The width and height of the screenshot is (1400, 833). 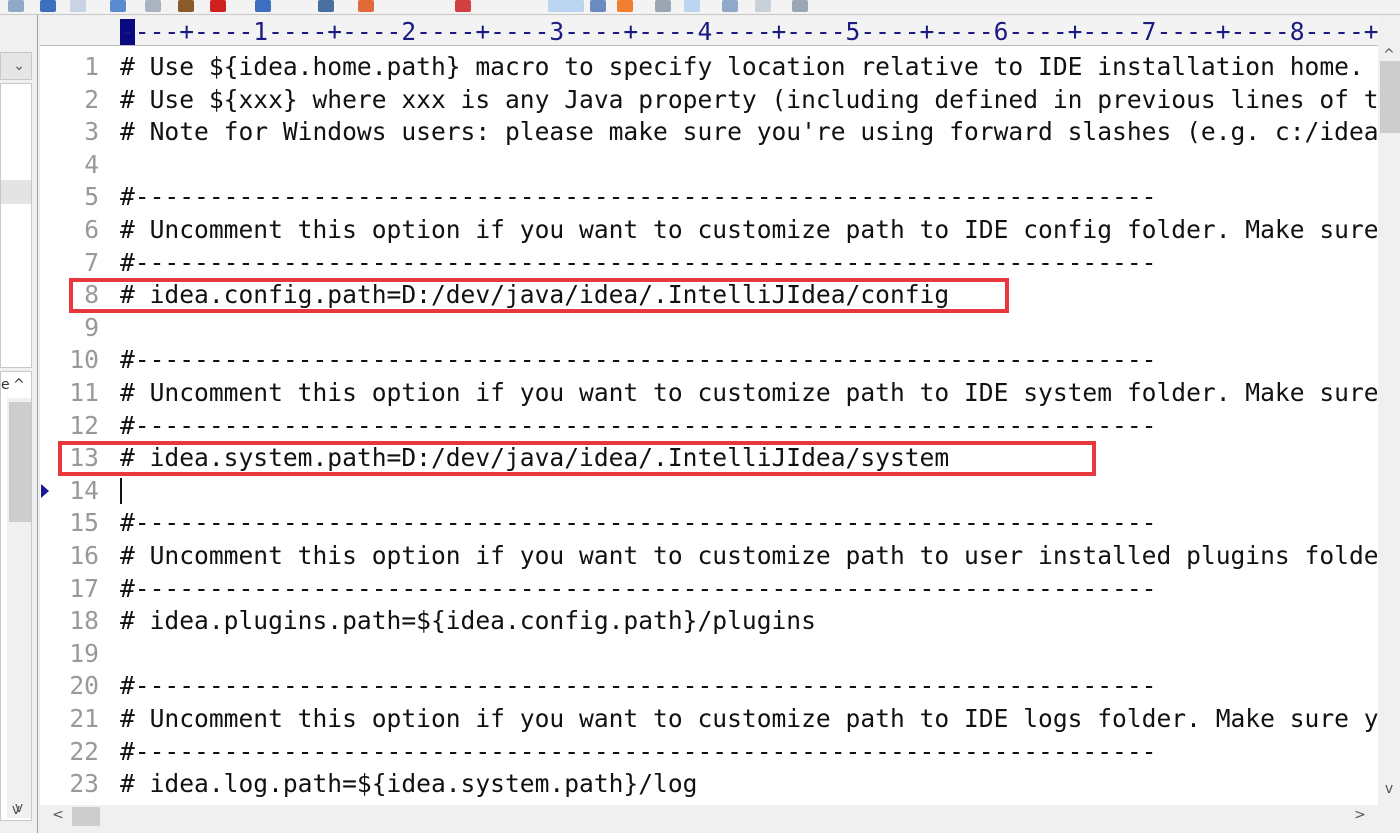 What do you see at coordinates (84, 653) in the screenshot?
I see `line-number: 19` at bounding box center [84, 653].